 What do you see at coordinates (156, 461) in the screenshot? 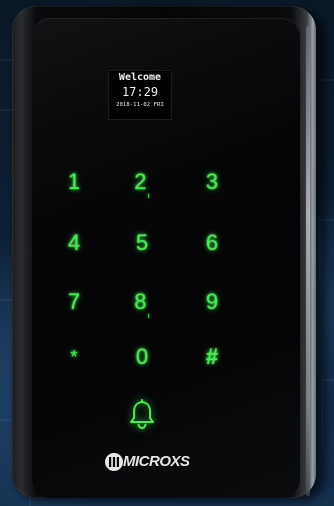
I see `logo-wordmark: MICROXS` at bounding box center [156, 461].